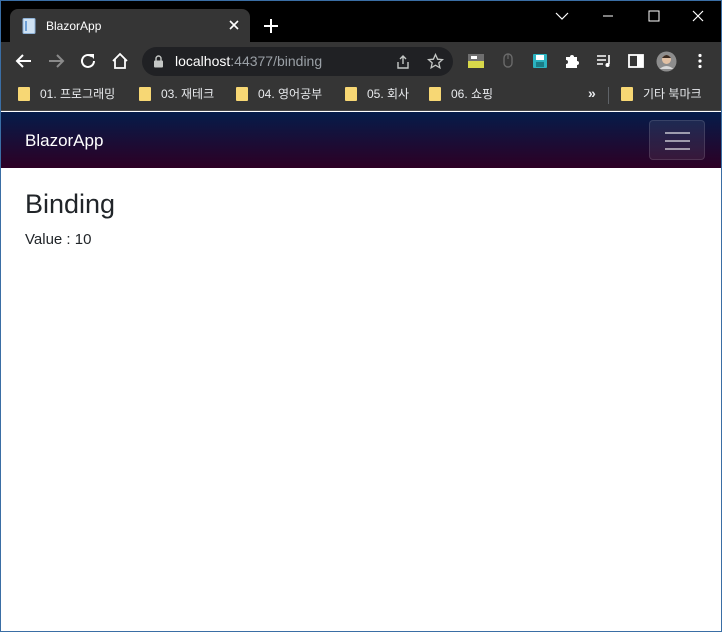  What do you see at coordinates (66, 95) in the screenshot?
I see `bookmark-folder-programming: 01. 프로그래밍` at bounding box center [66, 95].